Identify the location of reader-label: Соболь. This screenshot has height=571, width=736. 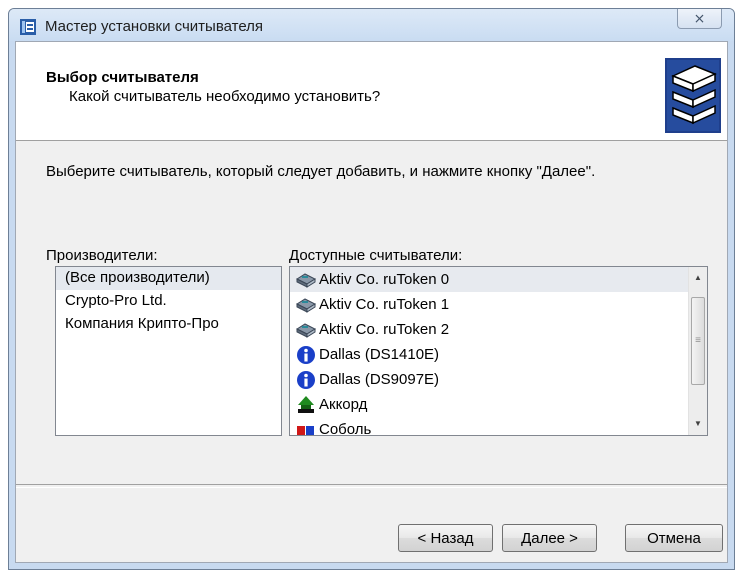
(345, 428).